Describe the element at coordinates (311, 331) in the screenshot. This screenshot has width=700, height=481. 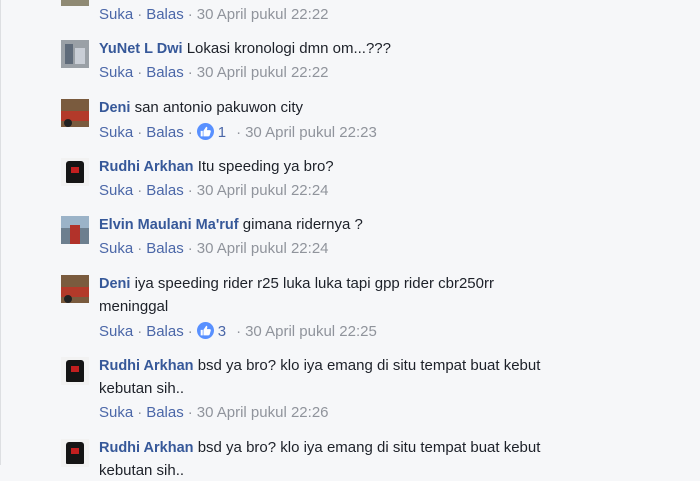
I see `comment-timestamp: 30 April pukul 22:25` at that location.